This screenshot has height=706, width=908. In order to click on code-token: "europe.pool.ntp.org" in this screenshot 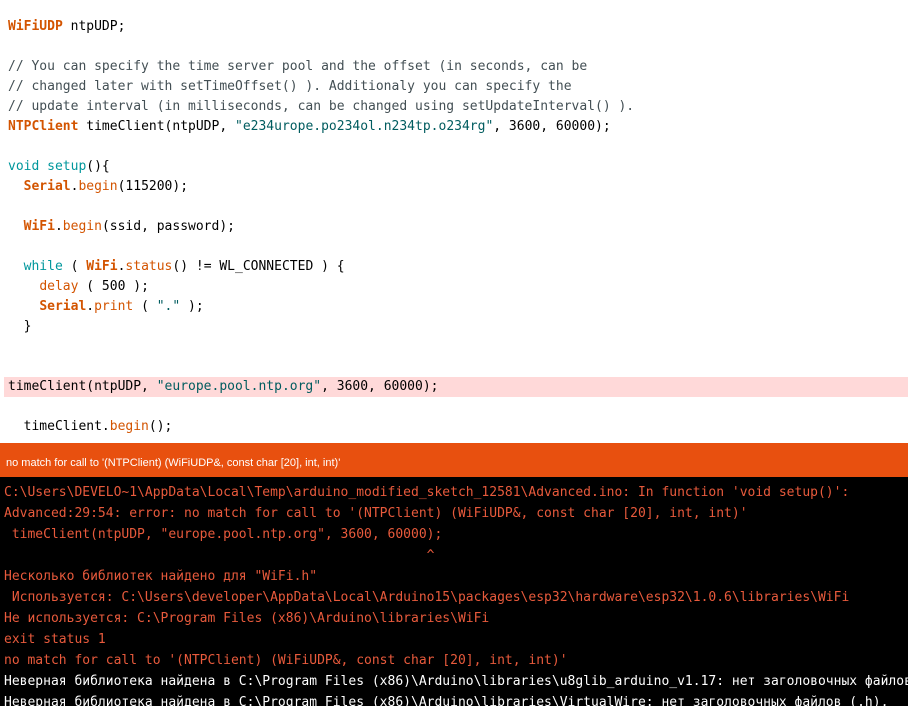, I will do `click(239, 386)`.